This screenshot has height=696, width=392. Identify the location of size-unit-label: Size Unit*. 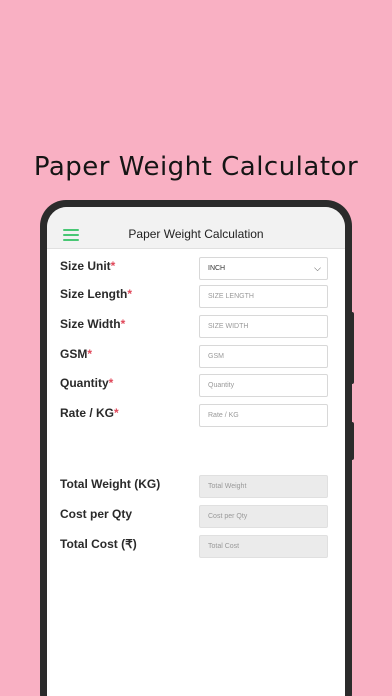
(88, 266).